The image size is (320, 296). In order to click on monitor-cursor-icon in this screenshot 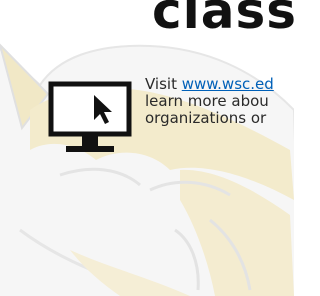, I will do `click(90, 116)`.